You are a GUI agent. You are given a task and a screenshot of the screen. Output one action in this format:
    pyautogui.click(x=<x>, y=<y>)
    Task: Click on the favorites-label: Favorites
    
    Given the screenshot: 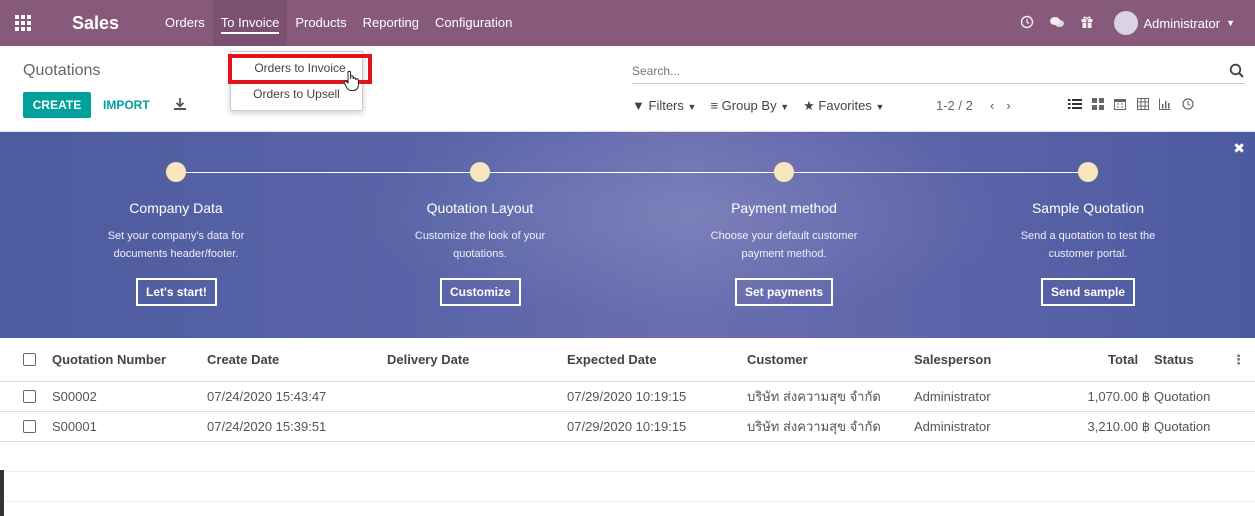 What is the action you would take?
    pyautogui.click(x=845, y=105)
    